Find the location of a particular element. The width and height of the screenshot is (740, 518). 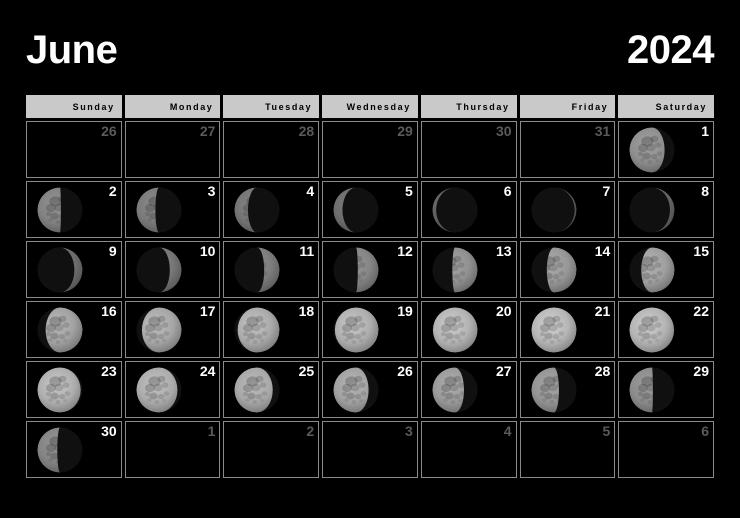

day-cell-15: 15 is located at coordinates (666, 269).